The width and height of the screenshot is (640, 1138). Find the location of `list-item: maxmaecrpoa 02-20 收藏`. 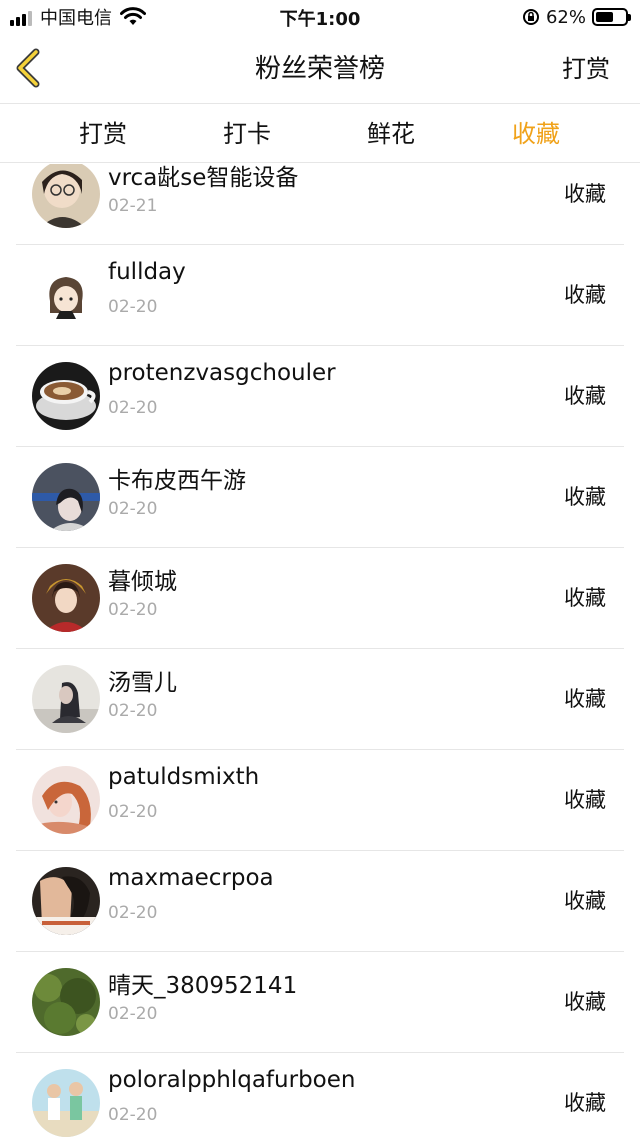

list-item: maxmaecrpoa 02-20 收藏 is located at coordinates (320, 901).